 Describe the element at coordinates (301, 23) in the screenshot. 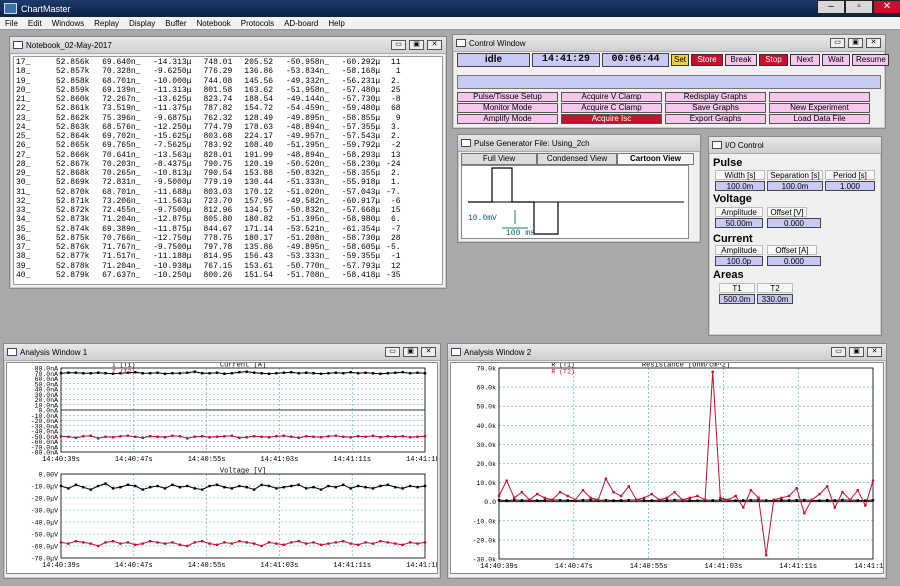

I see `menu-adboard: AD-board` at that location.